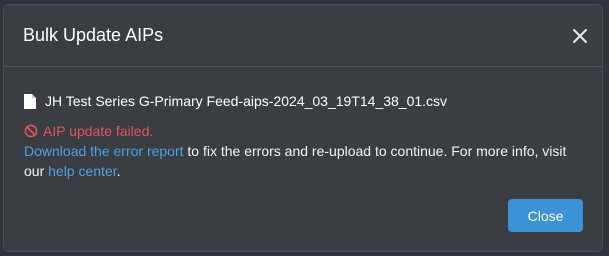 This screenshot has width=609, height=256. What do you see at coordinates (98, 131) in the screenshot?
I see `error-text: AIP update failed.` at bounding box center [98, 131].